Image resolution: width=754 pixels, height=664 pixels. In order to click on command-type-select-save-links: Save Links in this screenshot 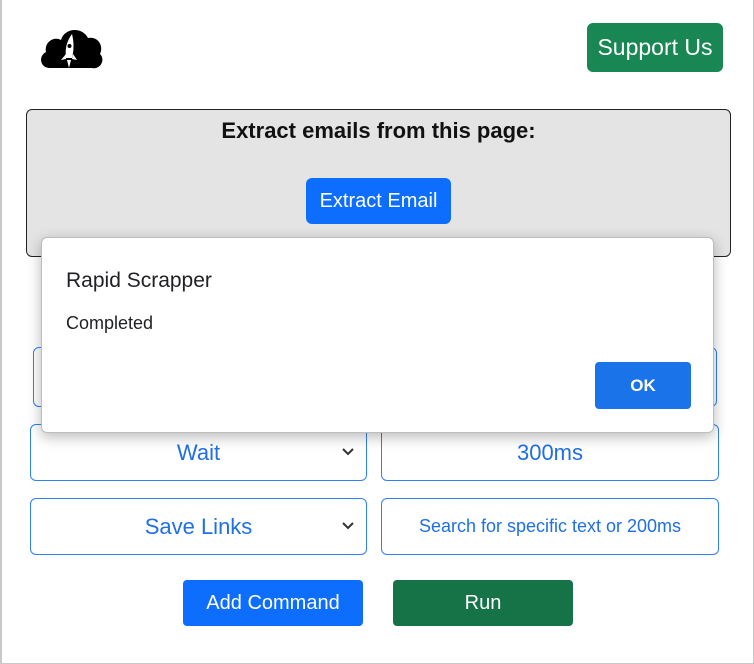, I will do `click(198, 526)`.